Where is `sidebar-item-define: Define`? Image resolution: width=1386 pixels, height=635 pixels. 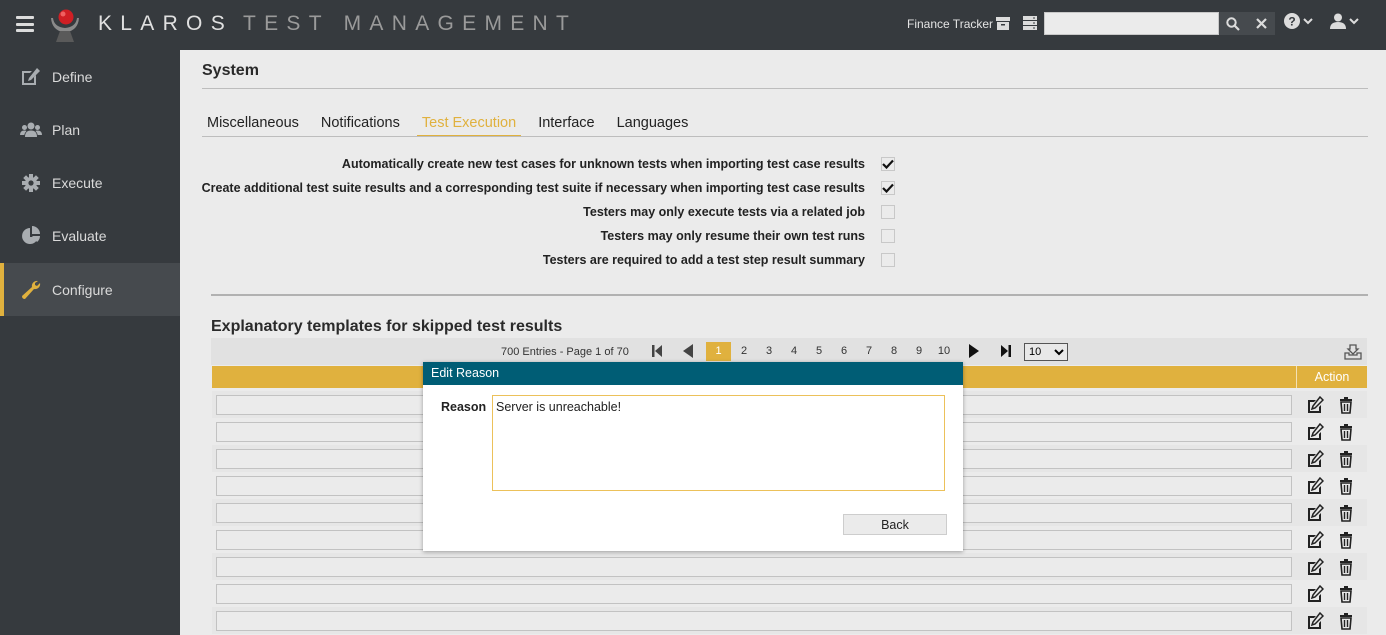
sidebar-item-define: Define is located at coordinates (90, 76).